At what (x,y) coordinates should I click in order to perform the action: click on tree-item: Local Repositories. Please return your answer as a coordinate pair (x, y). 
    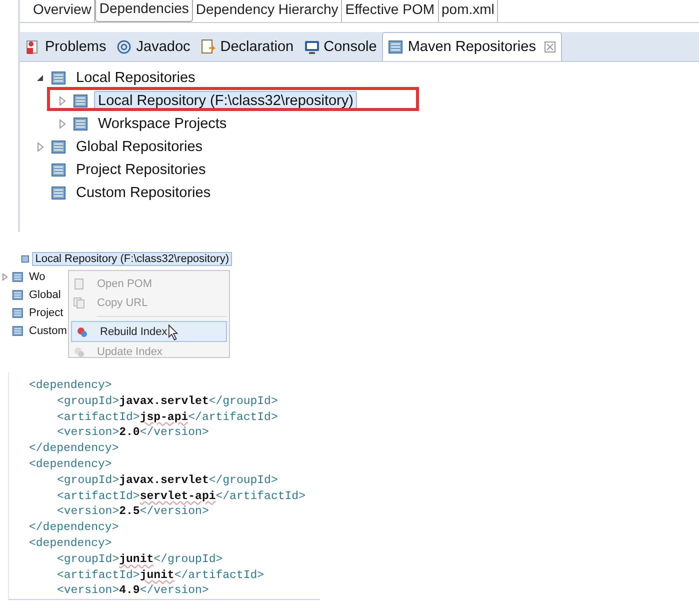
    Looking at the image, I should click on (136, 78).